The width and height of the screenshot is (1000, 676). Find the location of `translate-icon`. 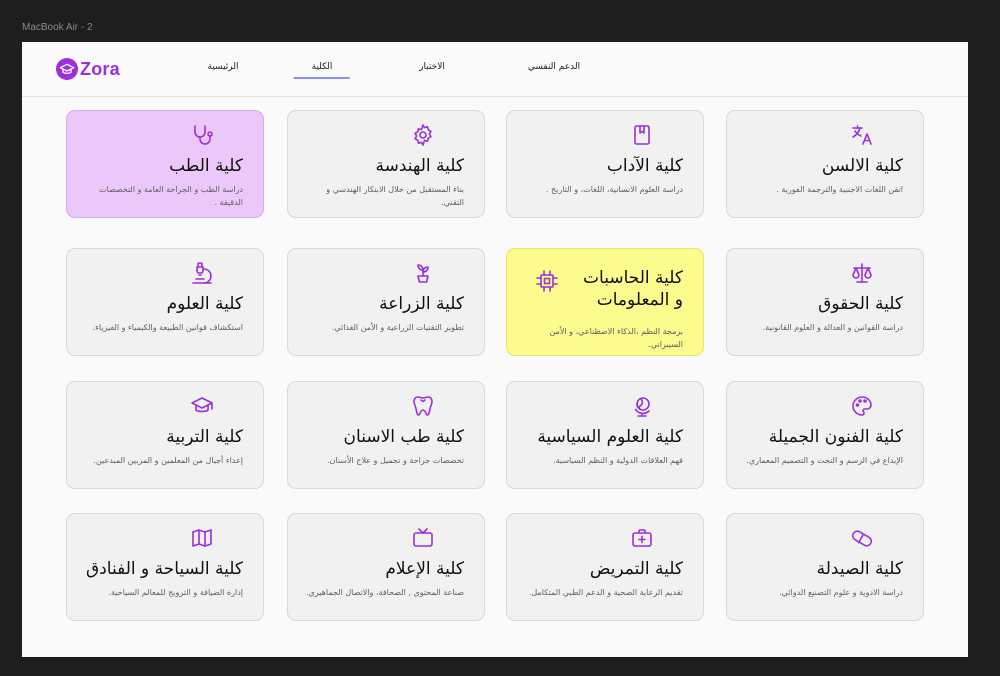

translate-icon is located at coordinates (862, 135).